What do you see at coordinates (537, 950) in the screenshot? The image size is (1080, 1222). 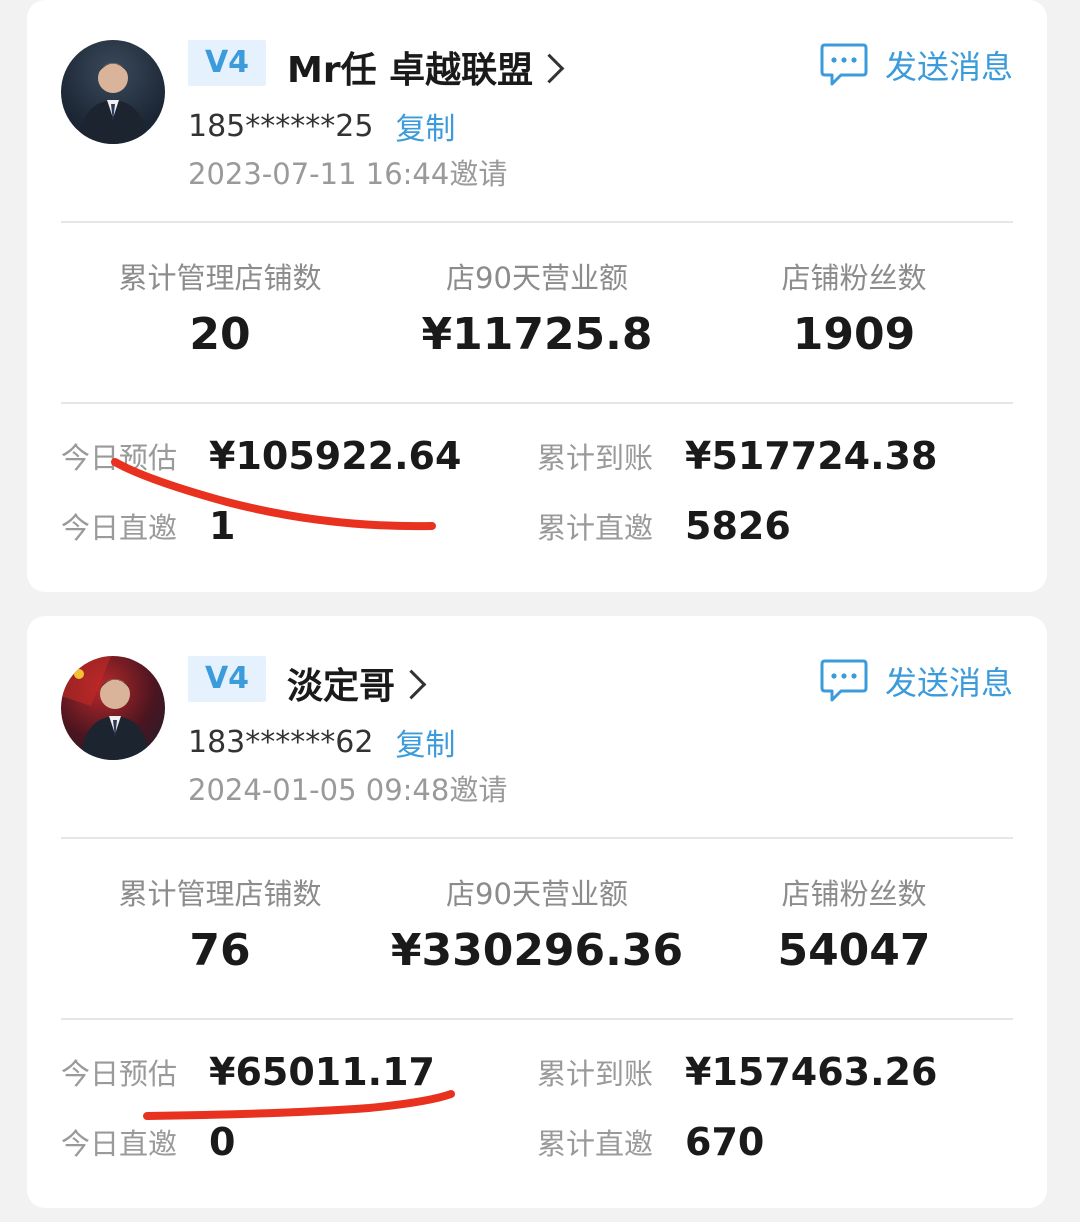 I see `stat-value: ¥330296.36` at bounding box center [537, 950].